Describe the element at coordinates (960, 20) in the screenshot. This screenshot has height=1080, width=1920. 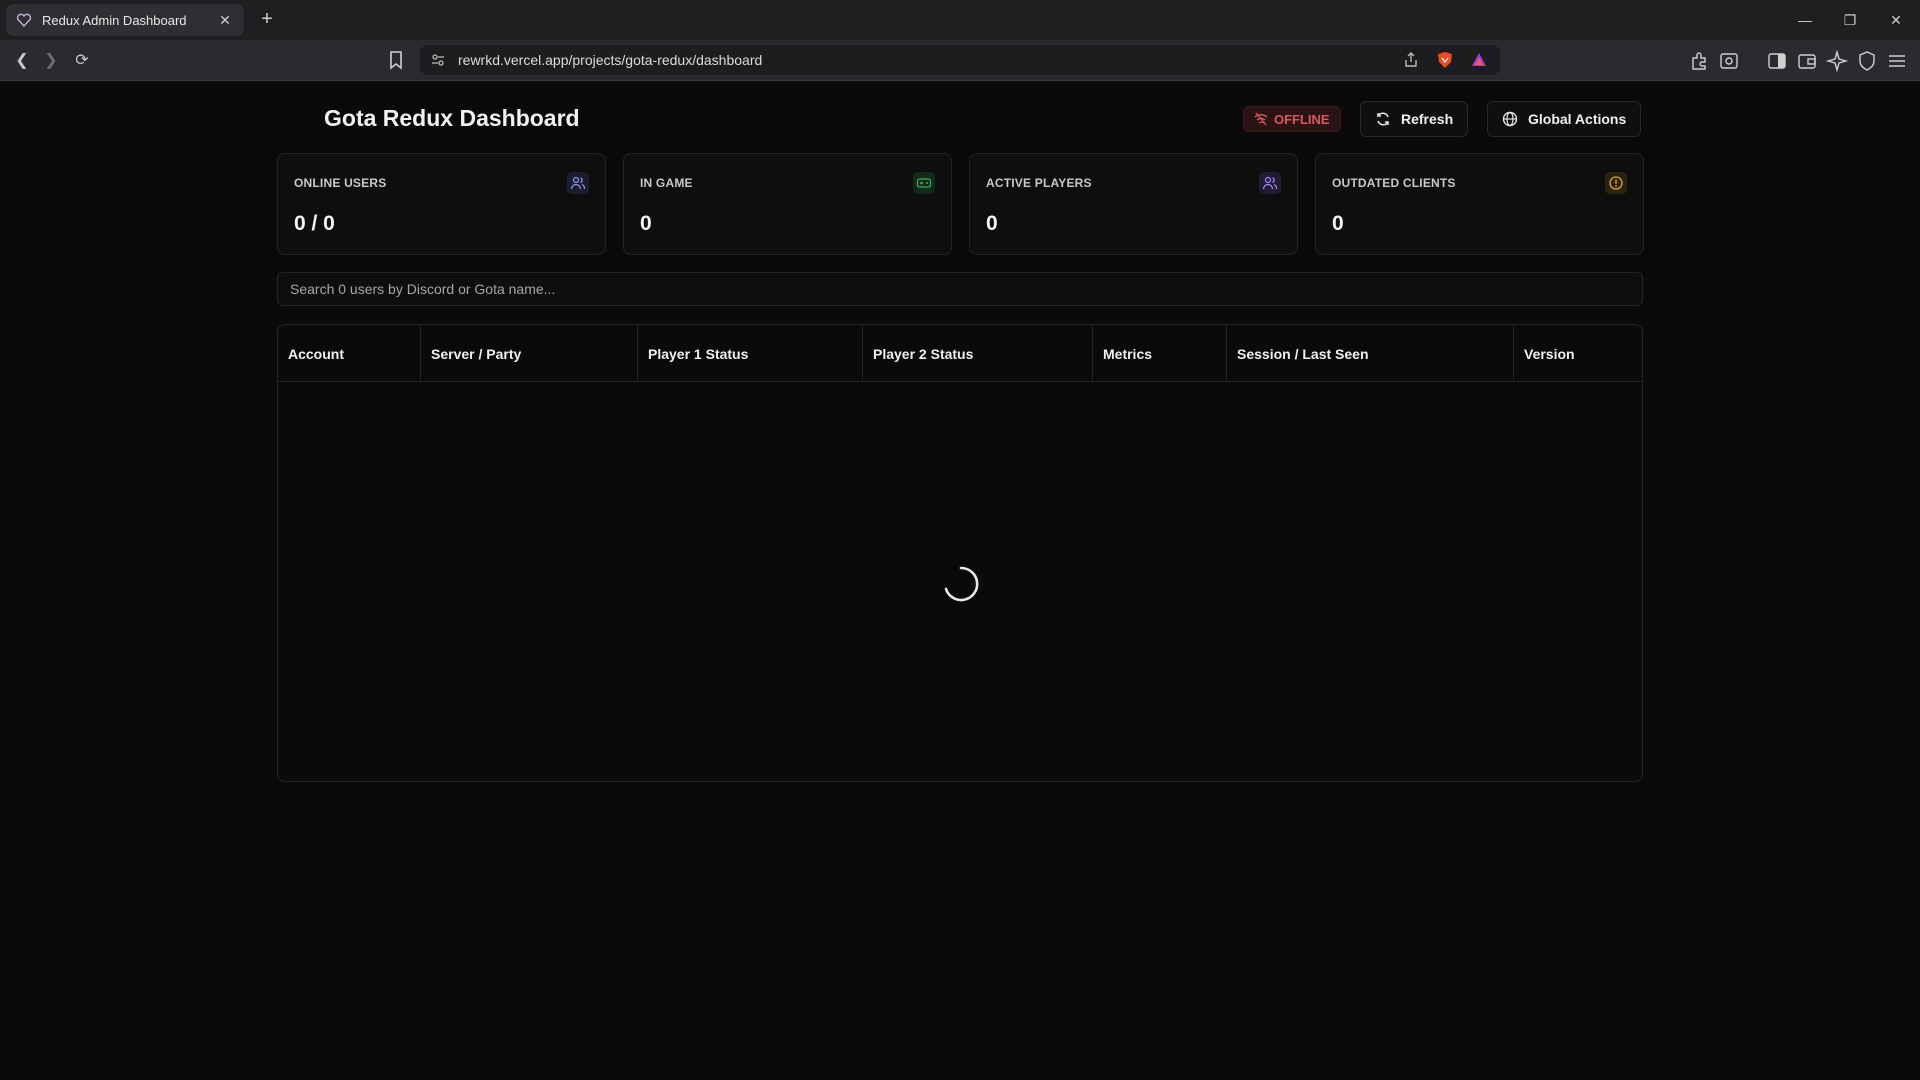
I see `browser-tab-bar: Redux Admin Dashboard ✕ + — ❐ ✕` at that location.